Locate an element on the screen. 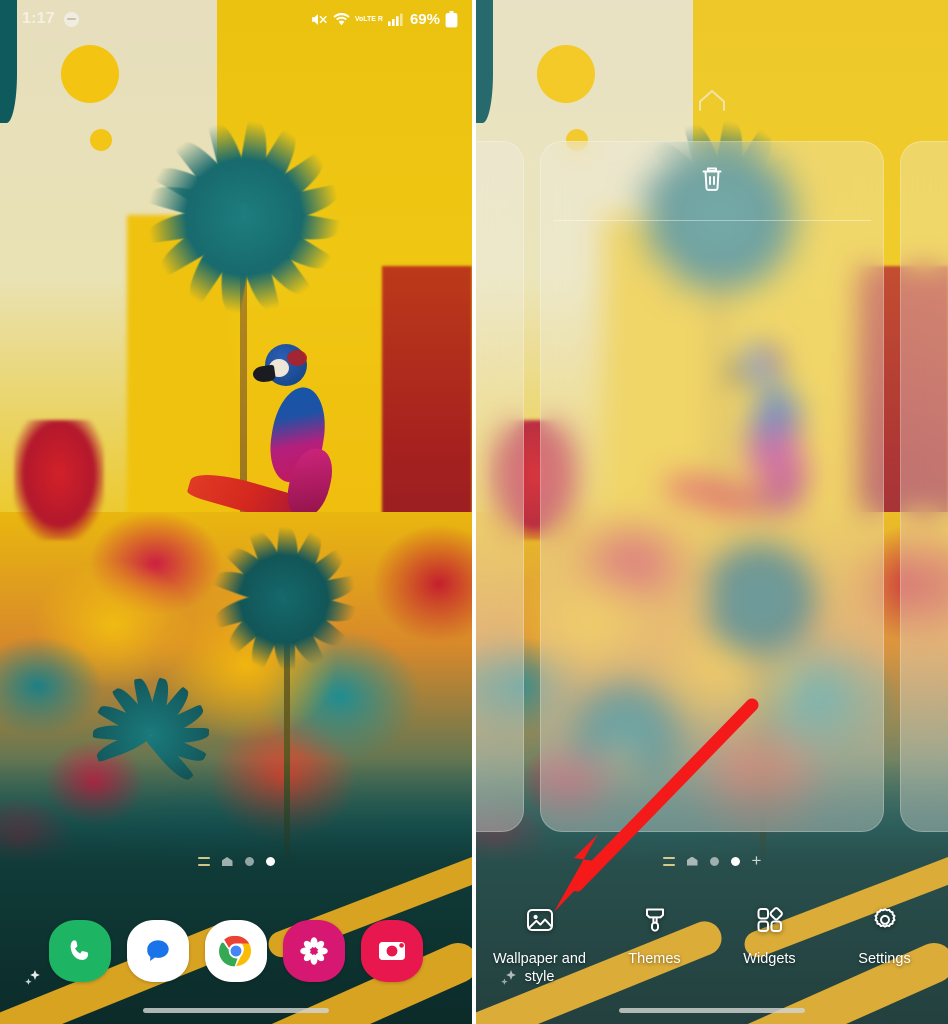 Image resolution: width=948 pixels, height=1024 pixels. dock-icon-gallery is located at coordinates (314, 951).